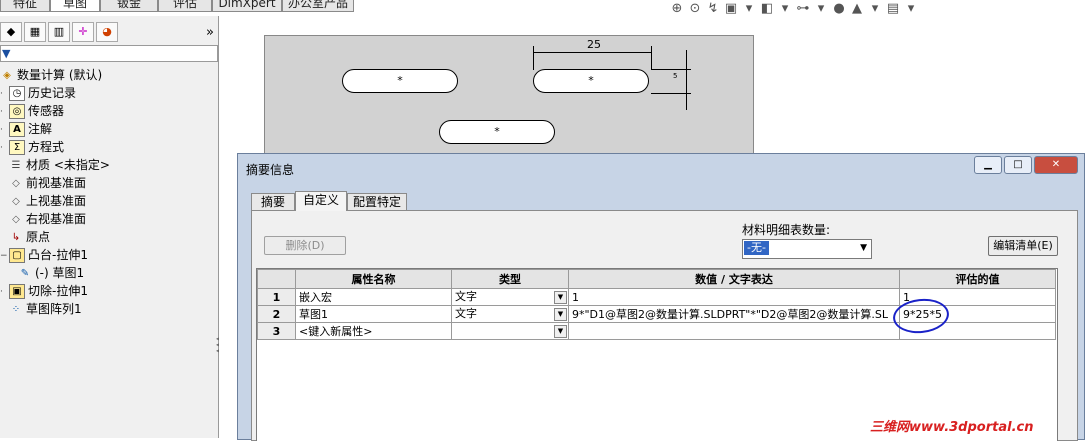 Image resolution: width=1089 pixels, height=441 pixels. What do you see at coordinates (276, 331) in the screenshot?
I see `row-number: 3` at bounding box center [276, 331].